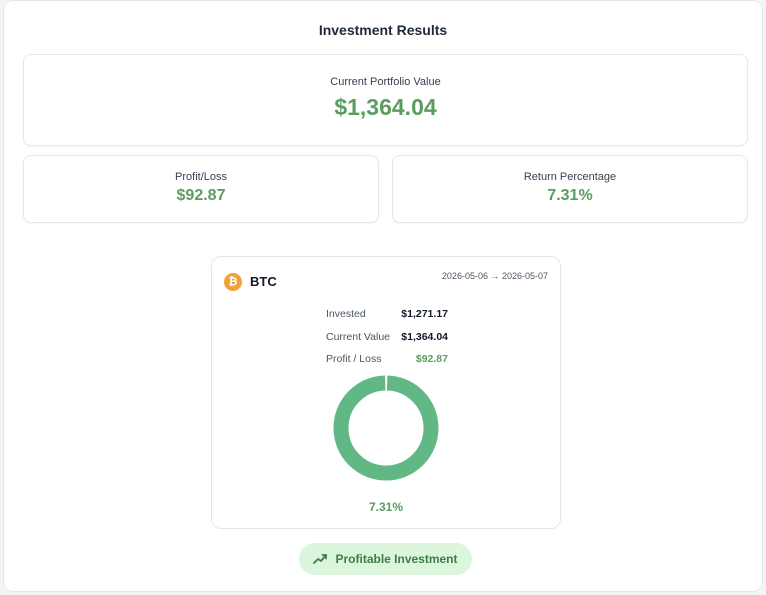 The height and width of the screenshot is (595, 766). I want to click on stat-row-current-value: Current Value $1,364.04, so click(387, 337).